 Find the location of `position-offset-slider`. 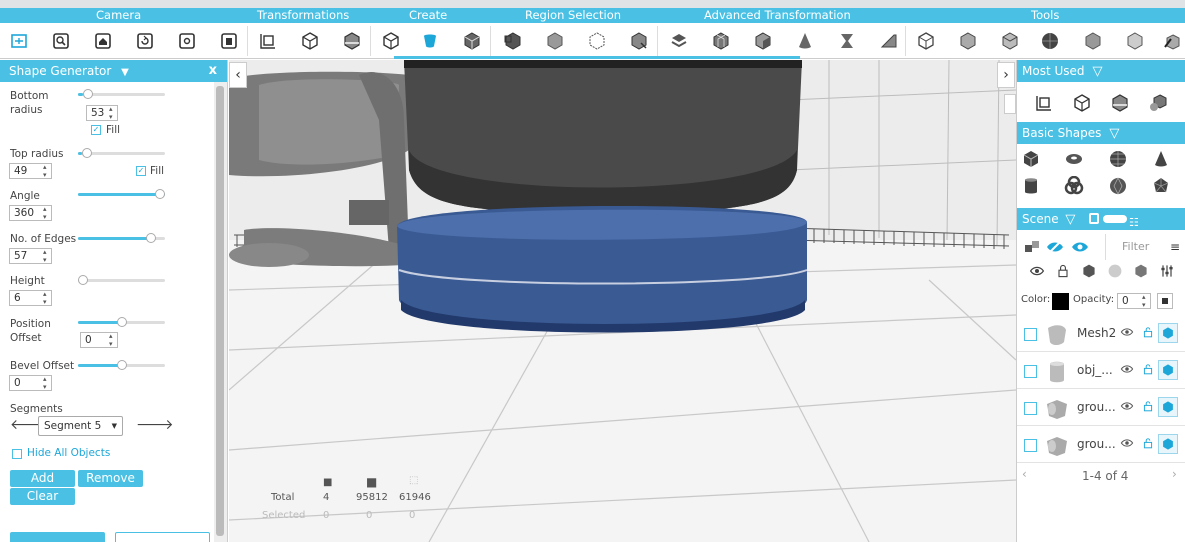

position-offset-slider is located at coordinates (121, 322).